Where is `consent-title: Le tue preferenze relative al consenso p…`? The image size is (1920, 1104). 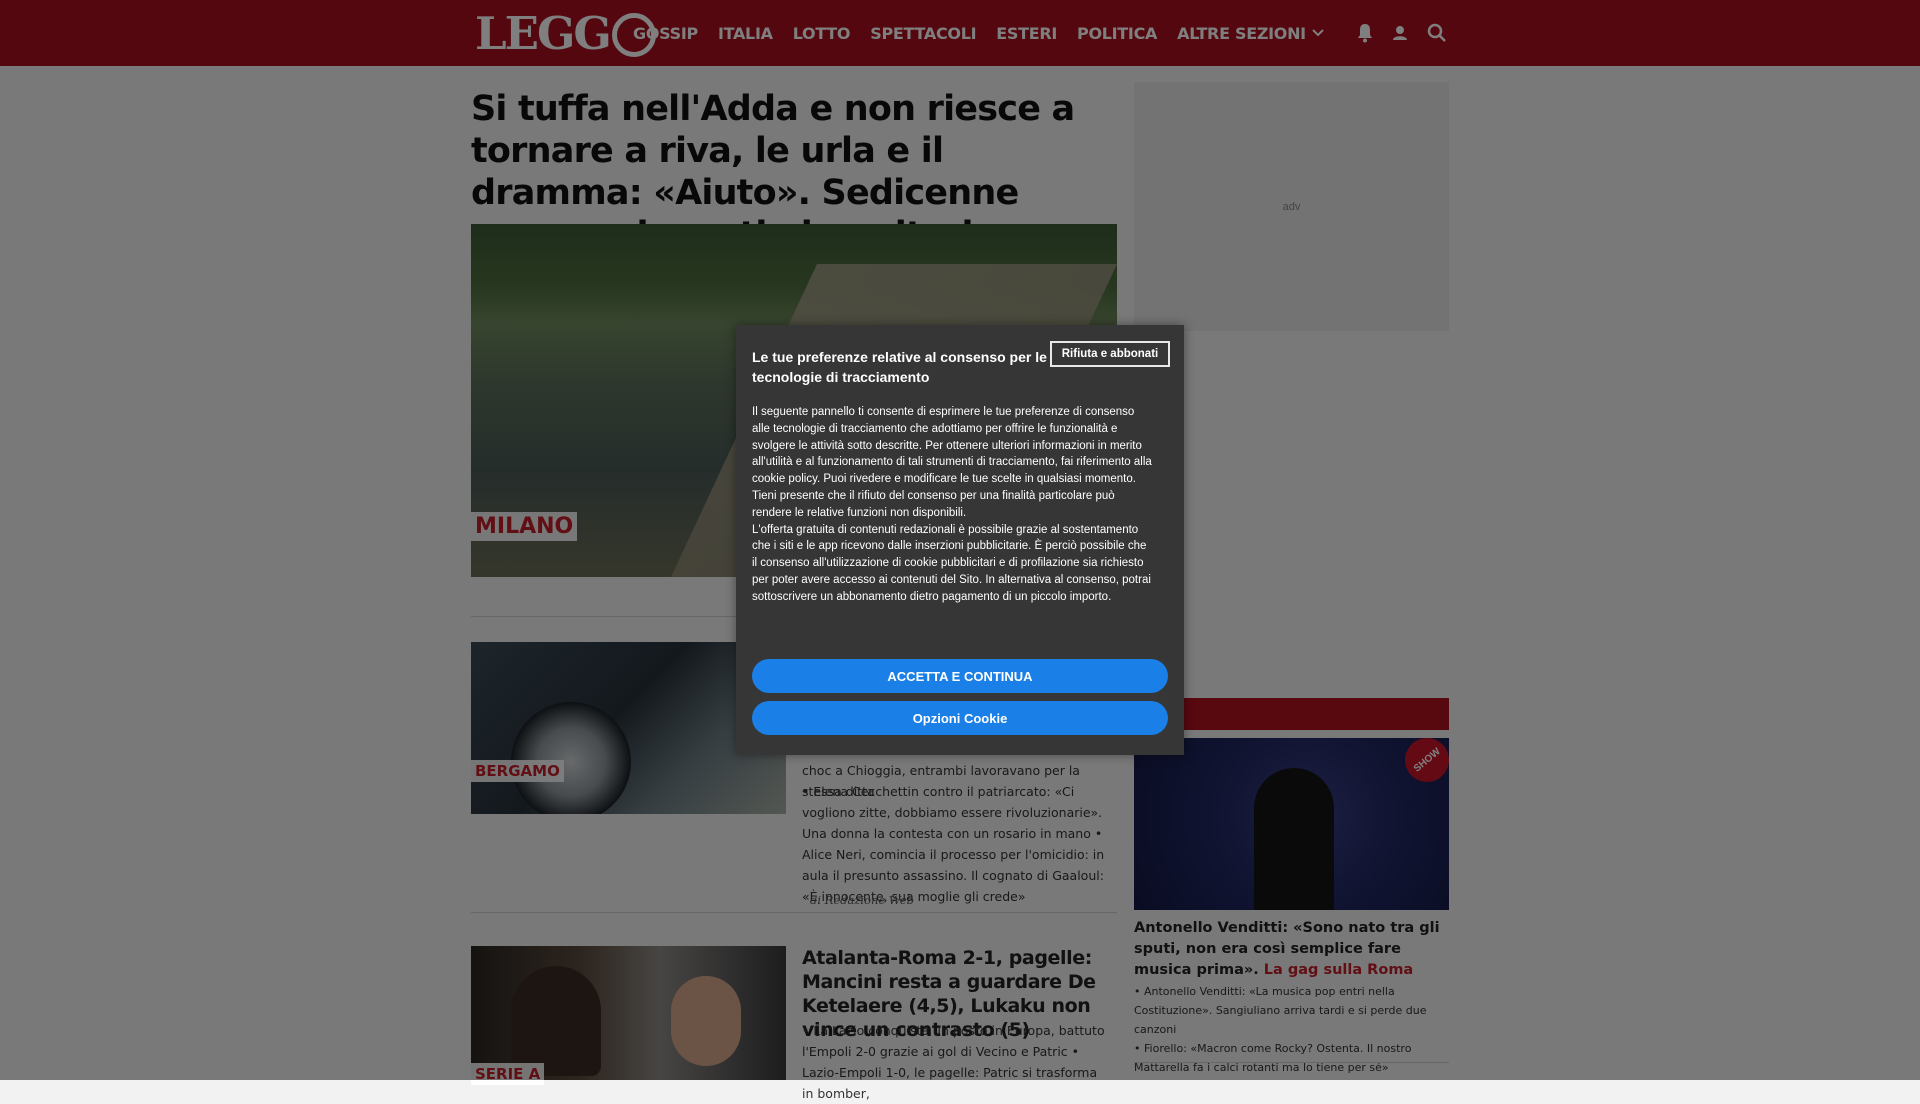
consent-title: Le tue preferenze relative al consenso p… is located at coordinates (899, 367).